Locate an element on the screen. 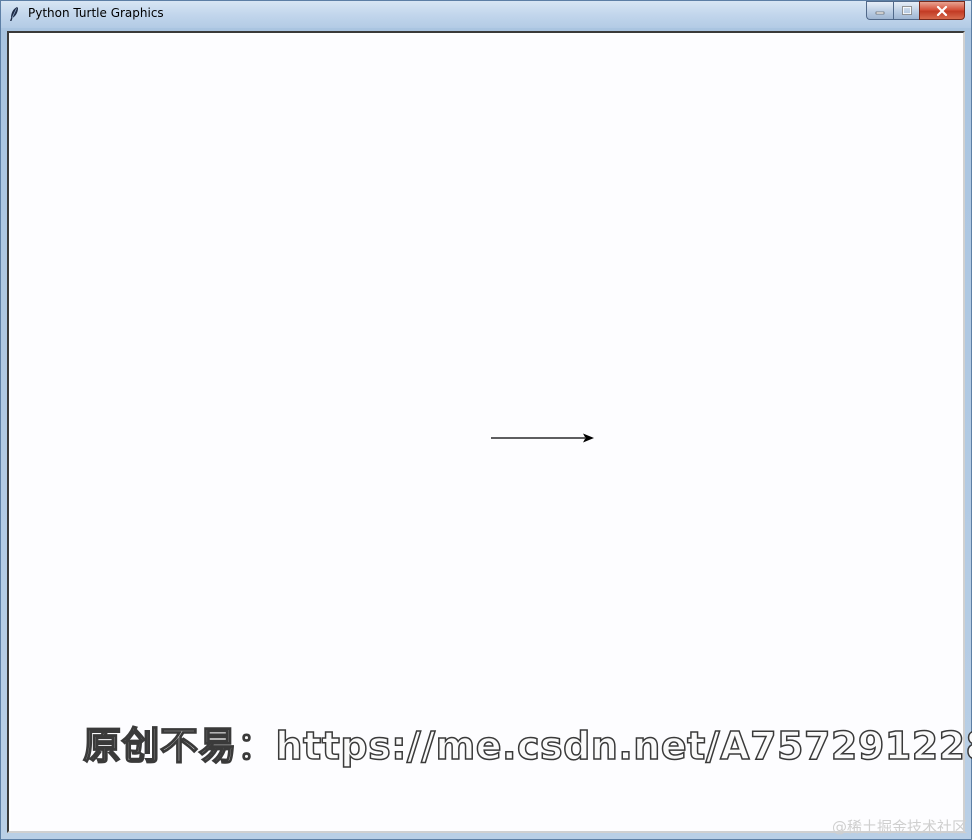 The width and height of the screenshot is (972, 840). window-title: Python Turtle Graphics is located at coordinates (96, 13).